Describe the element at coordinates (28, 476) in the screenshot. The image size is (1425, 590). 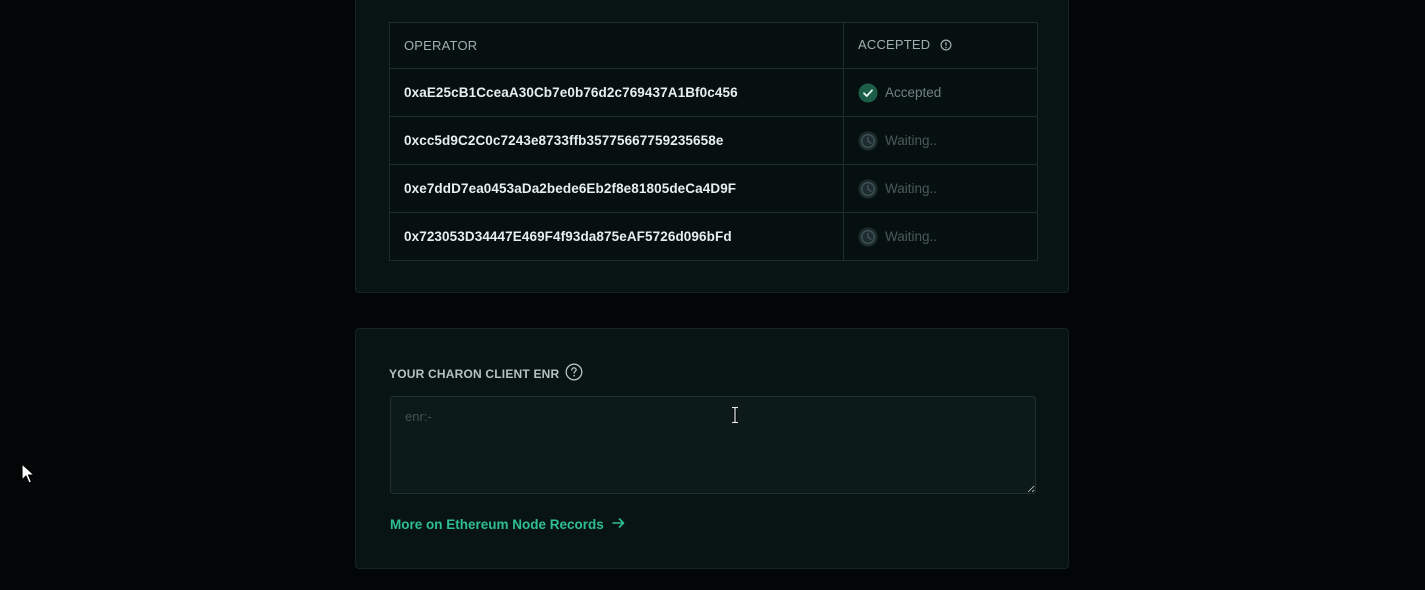
I see `mouse-pointer-icon` at that location.